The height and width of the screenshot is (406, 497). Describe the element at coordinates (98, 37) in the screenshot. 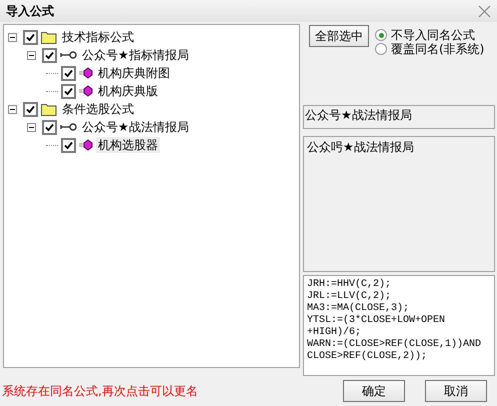

I see `tree-item: 技术指标公式` at that location.